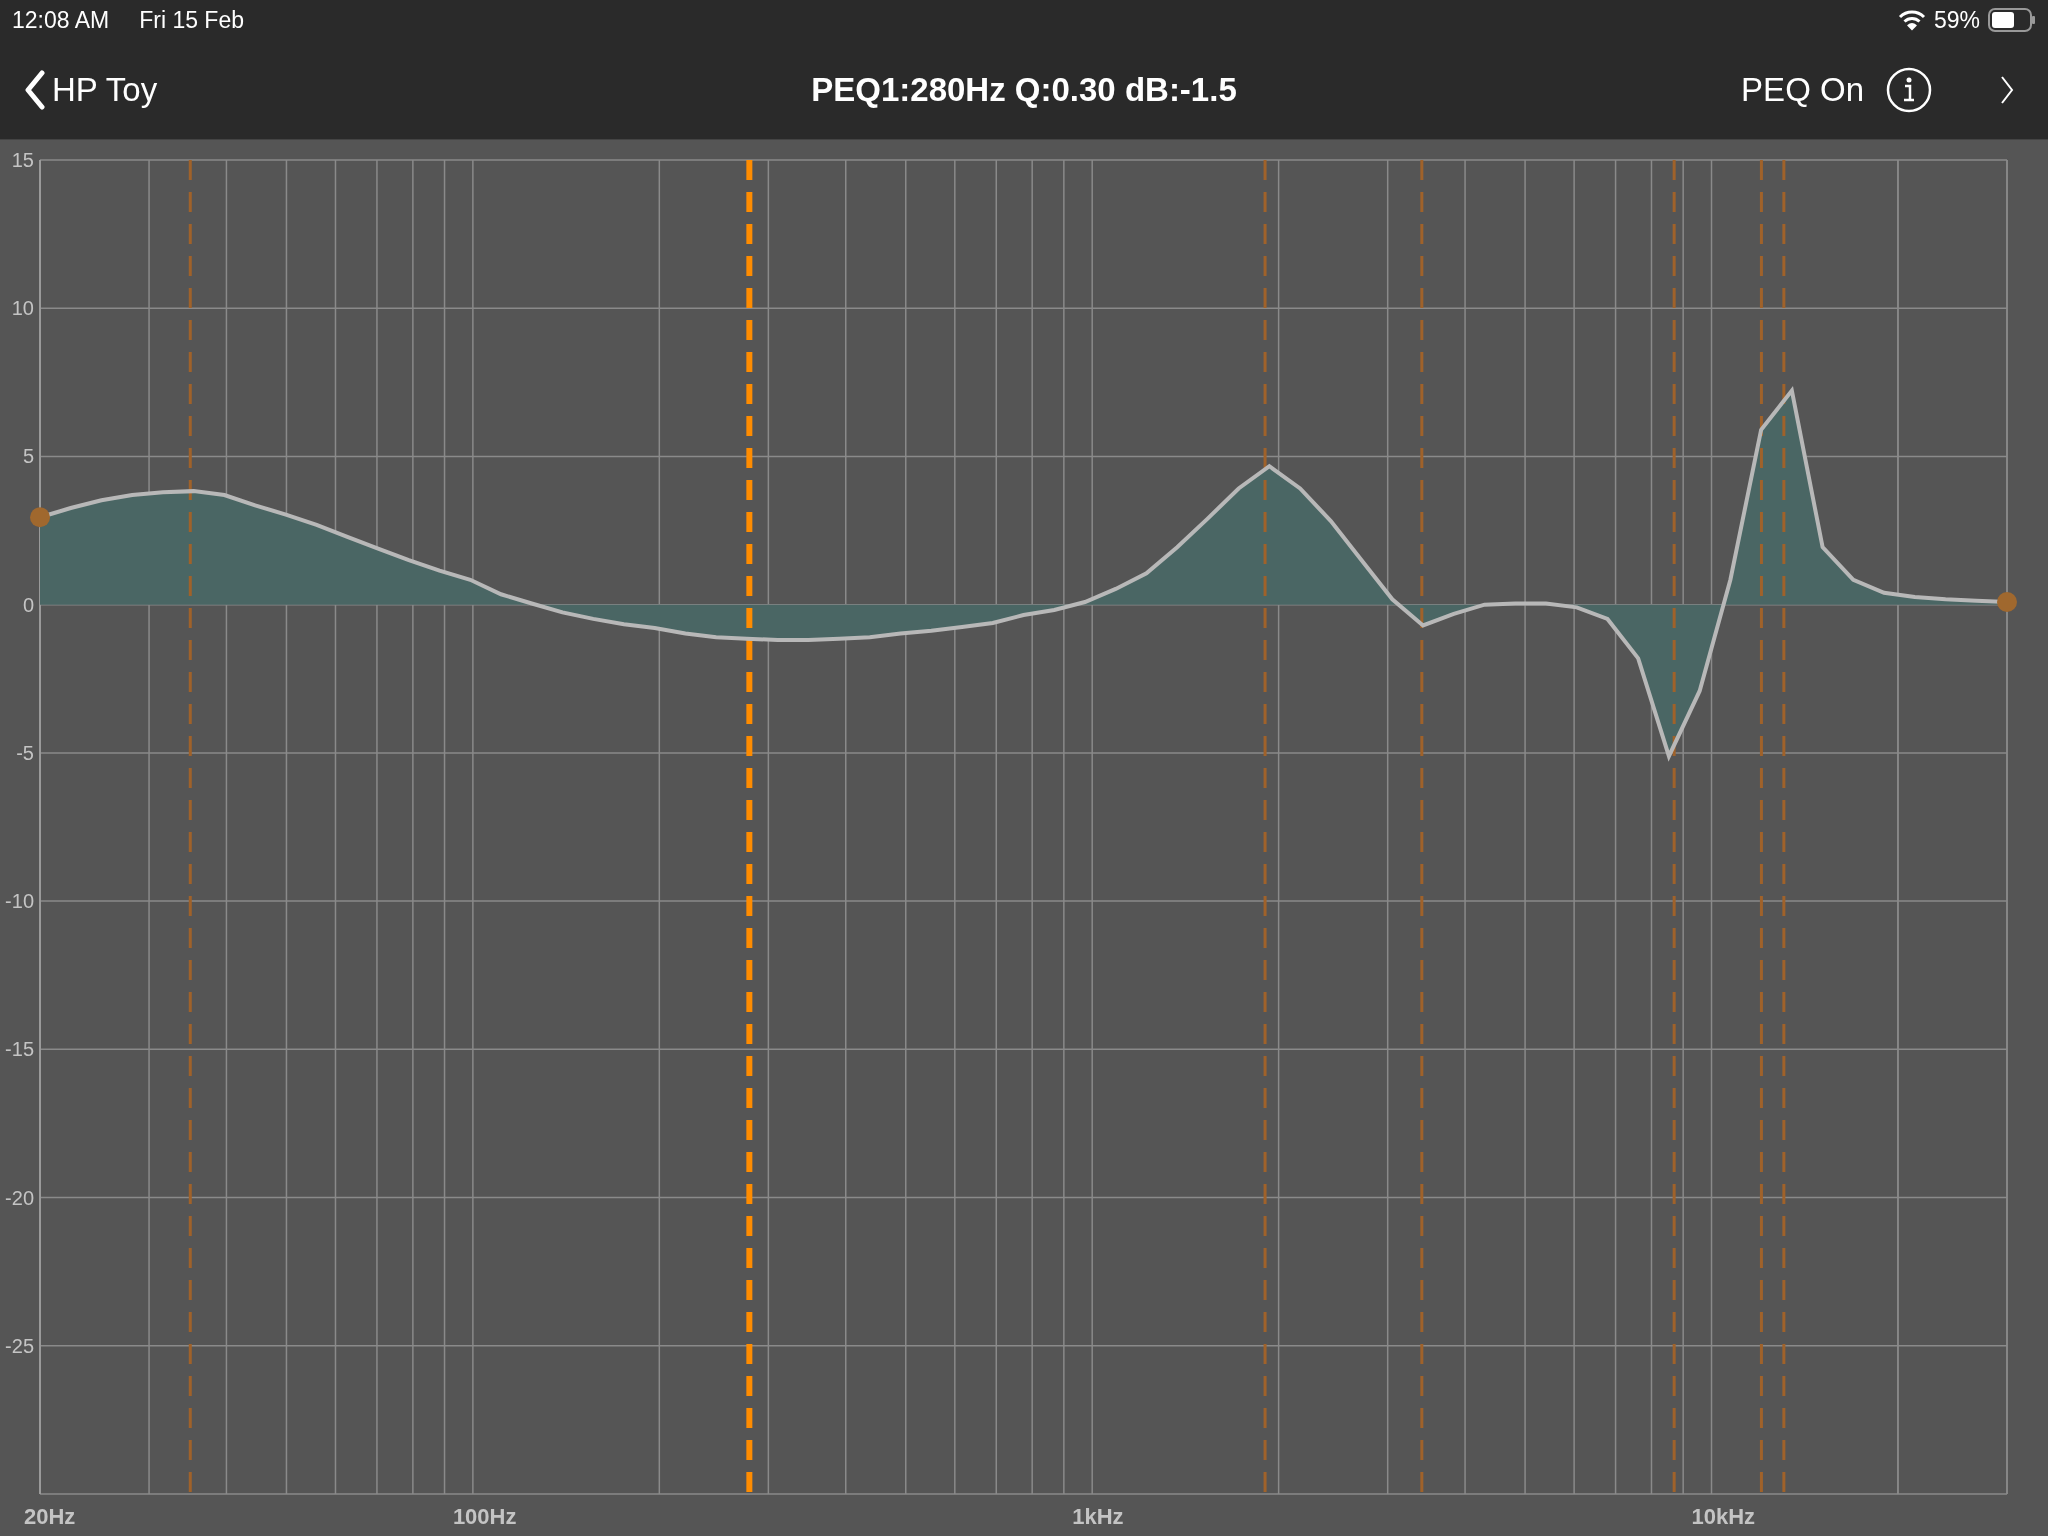 This screenshot has height=1536, width=2048. I want to click on axis-label: 10kHz, so click(1723, 1516).